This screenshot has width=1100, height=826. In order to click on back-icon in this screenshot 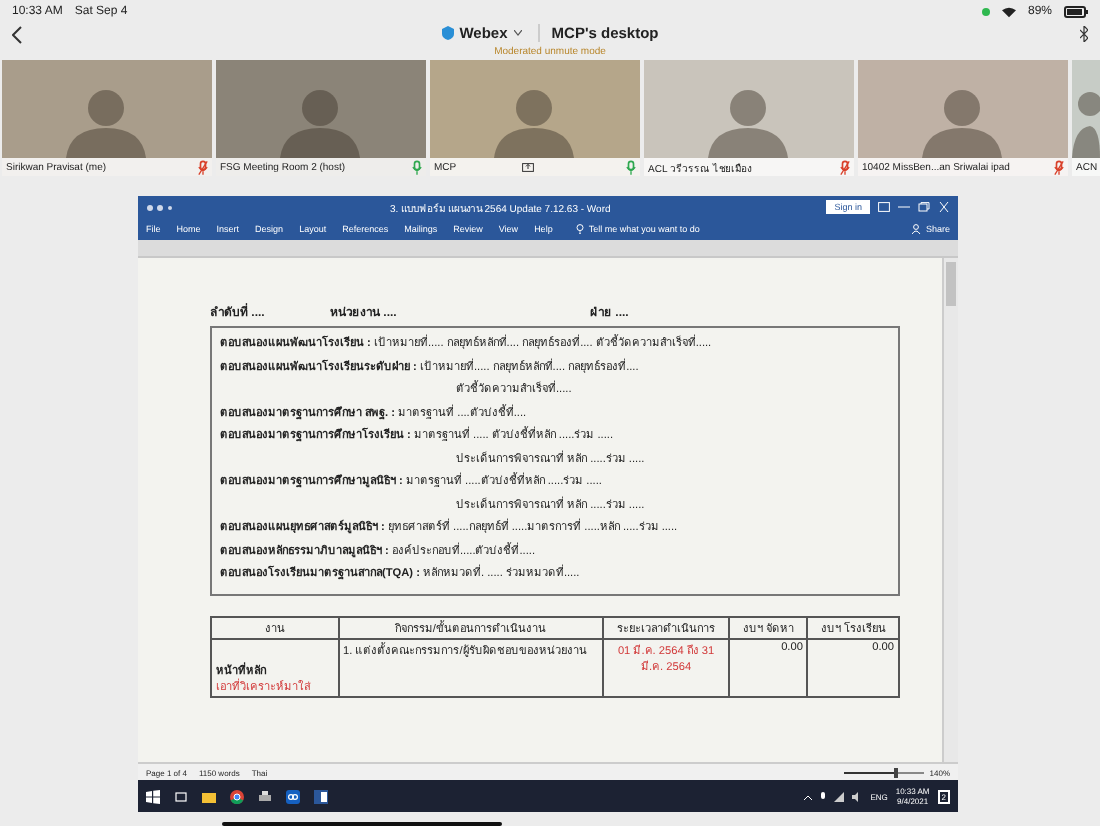, I will do `click(17, 35)`.